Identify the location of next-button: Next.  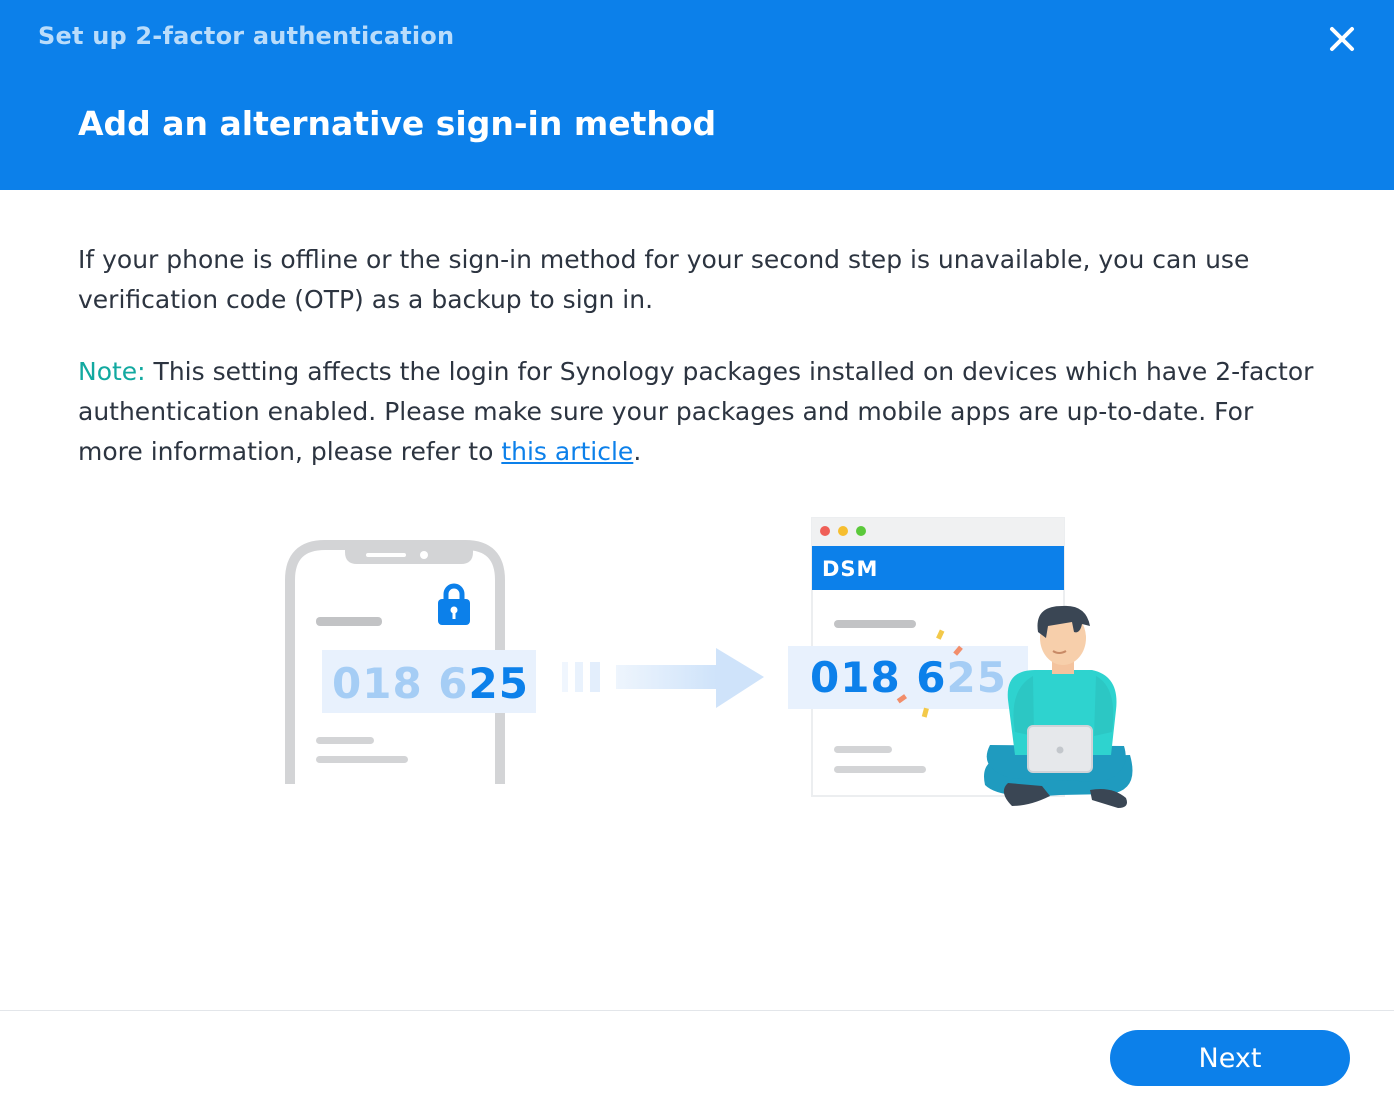
(1230, 1058).